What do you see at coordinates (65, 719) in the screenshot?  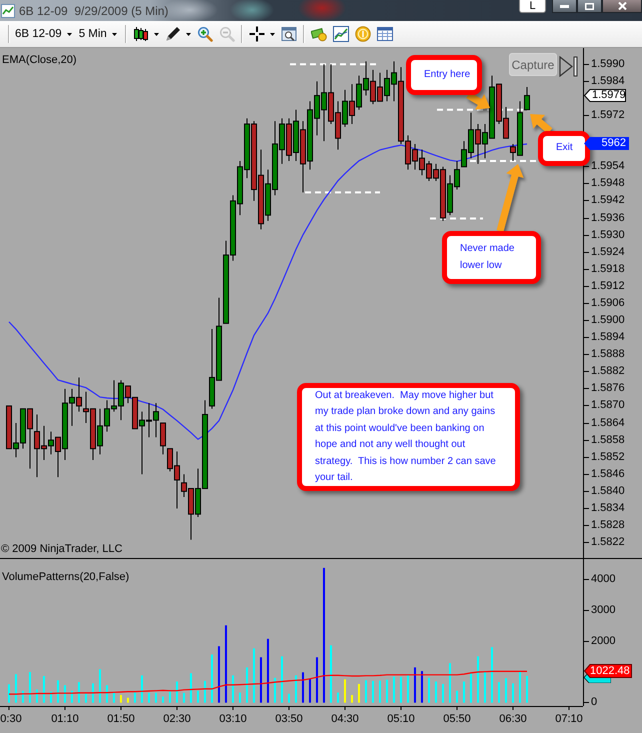 I see `time-label: 01:10` at bounding box center [65, 719].